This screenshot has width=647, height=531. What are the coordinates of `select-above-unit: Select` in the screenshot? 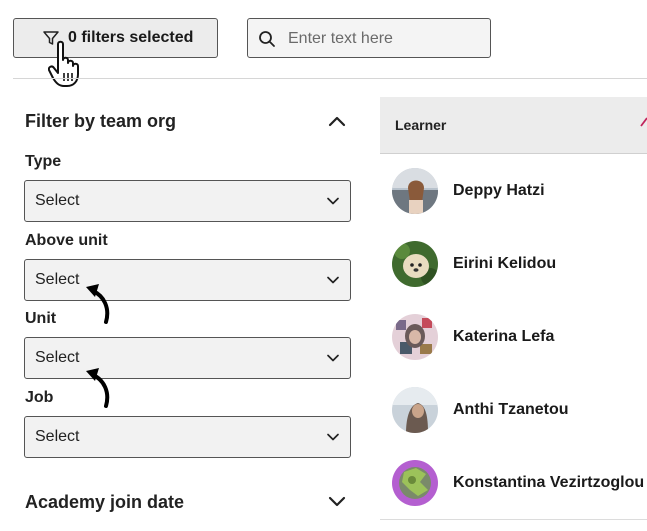 It's located at (187, 280).